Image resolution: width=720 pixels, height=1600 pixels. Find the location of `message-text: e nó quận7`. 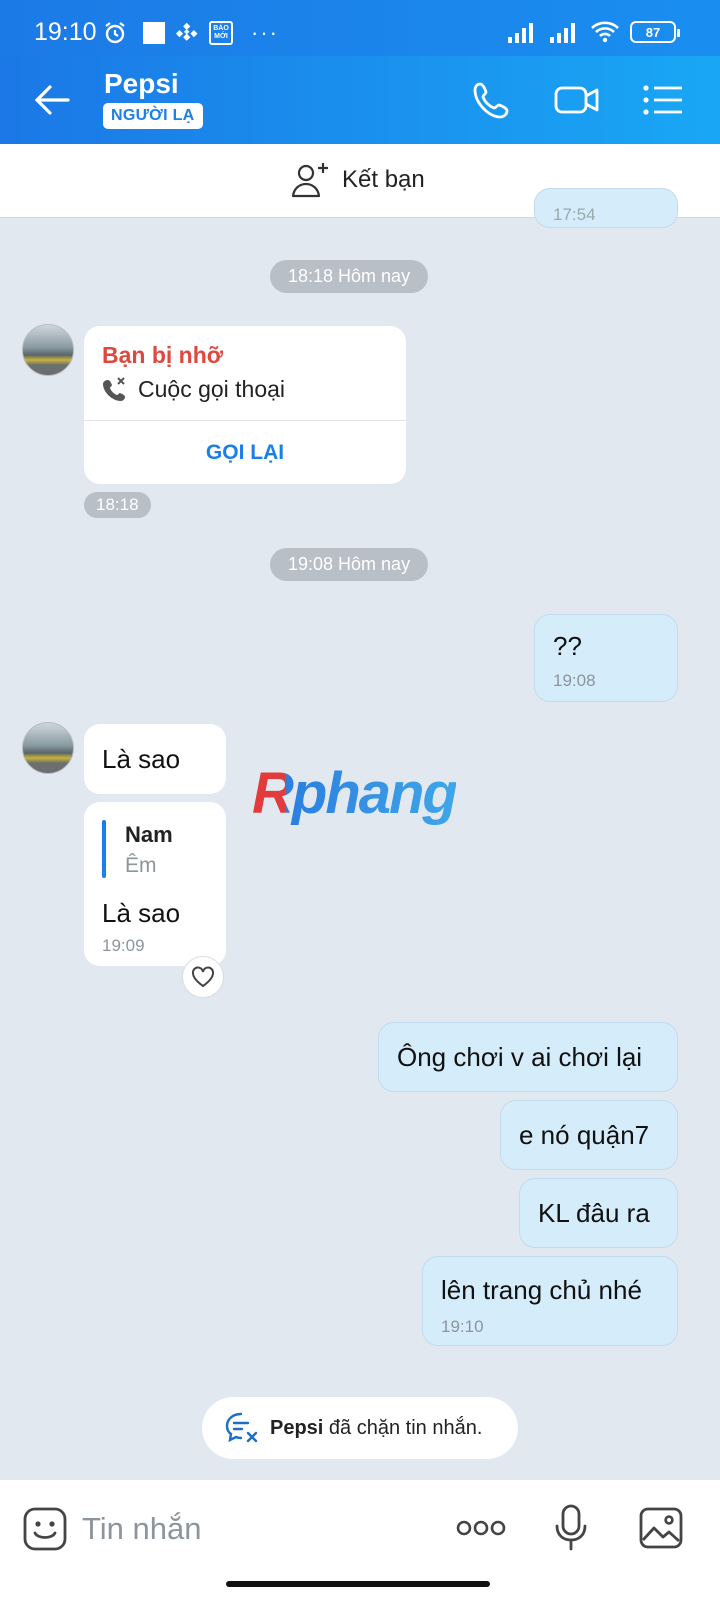

message-text: e nó quận7 is located at coordinates (584, 1135).